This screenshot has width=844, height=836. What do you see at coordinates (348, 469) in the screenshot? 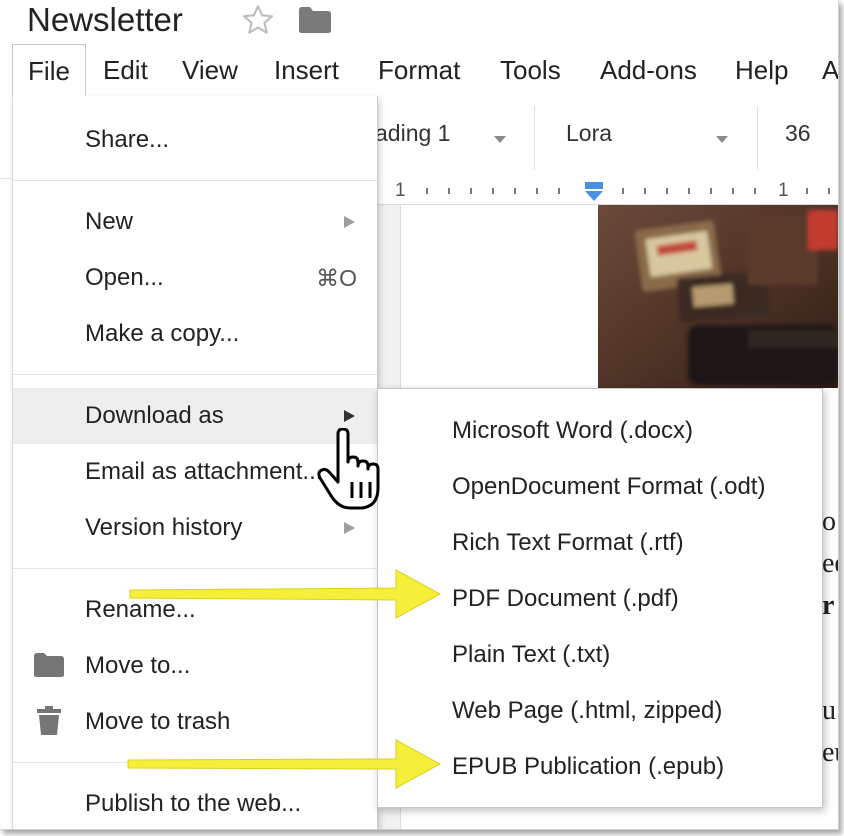
I see `hand-pointer-icon` at bounding box center [348, 469].